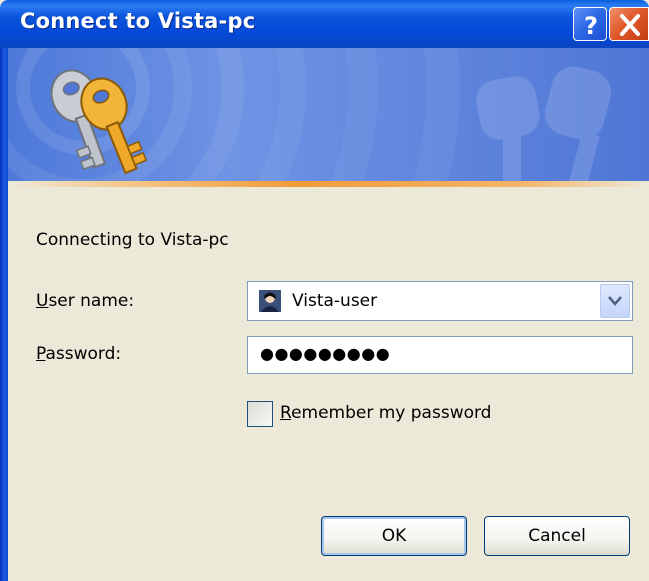  What do you see at coordinates (4, 314) in the screenshot?
I see `window-frame-left` at bounding box center [4, 314].